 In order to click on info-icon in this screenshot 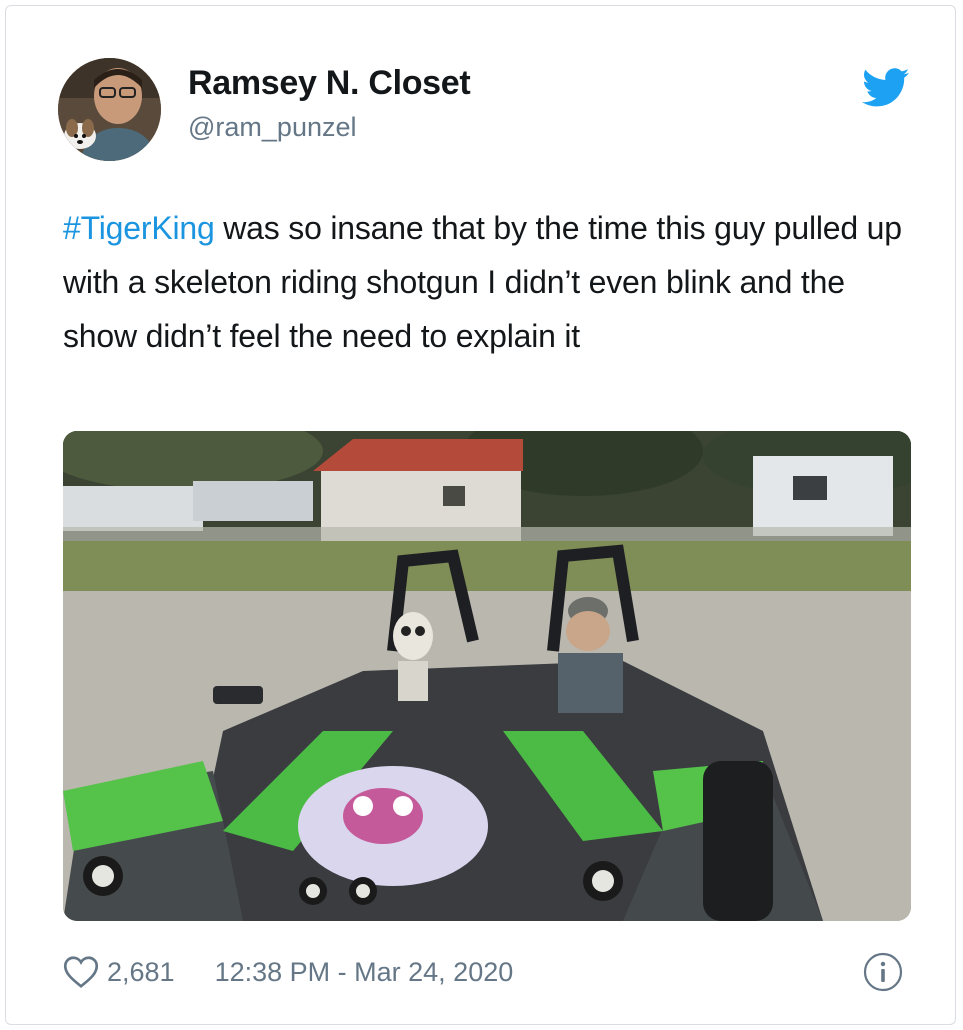, I will do `click(883, 972)`.